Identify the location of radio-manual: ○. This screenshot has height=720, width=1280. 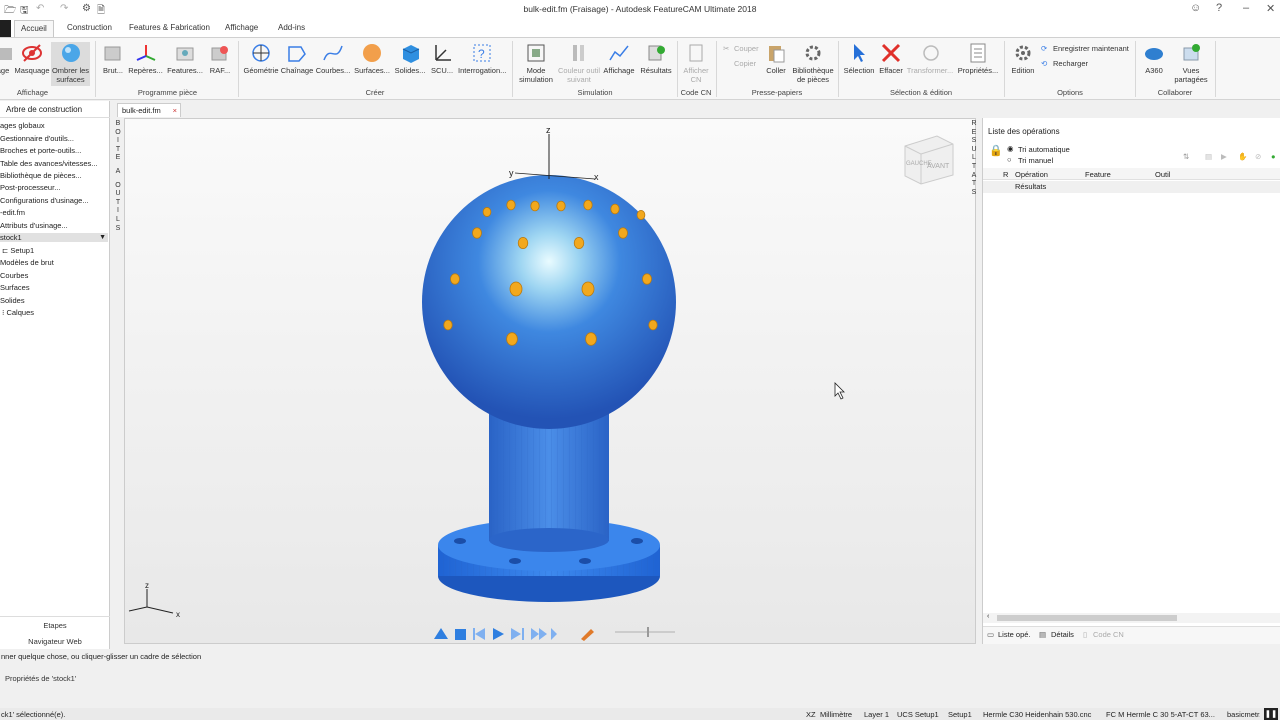
(1009, 159).